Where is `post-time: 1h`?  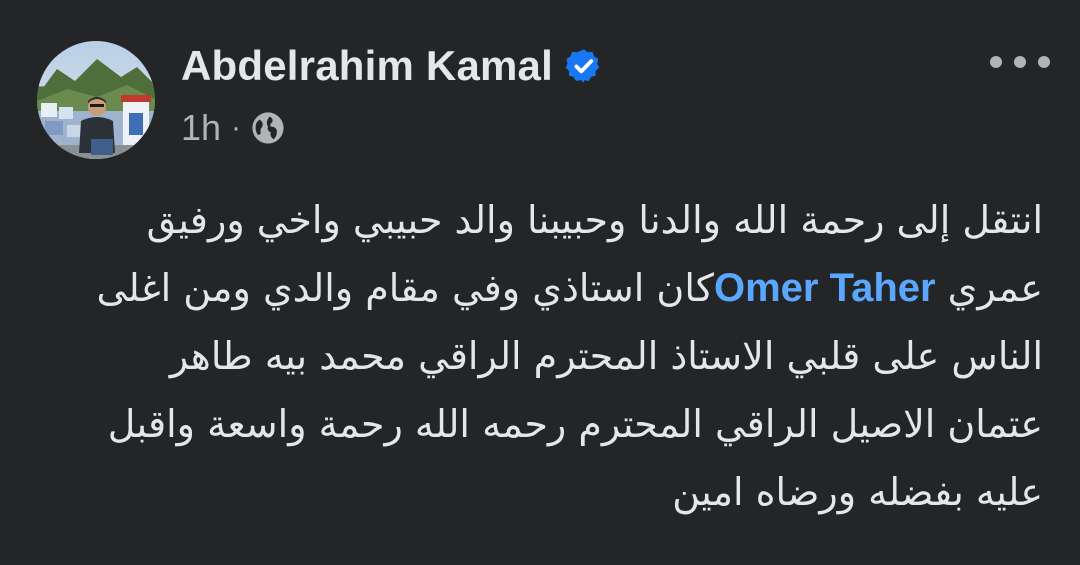 post-time: 1h is located at coordinates (201, 128).